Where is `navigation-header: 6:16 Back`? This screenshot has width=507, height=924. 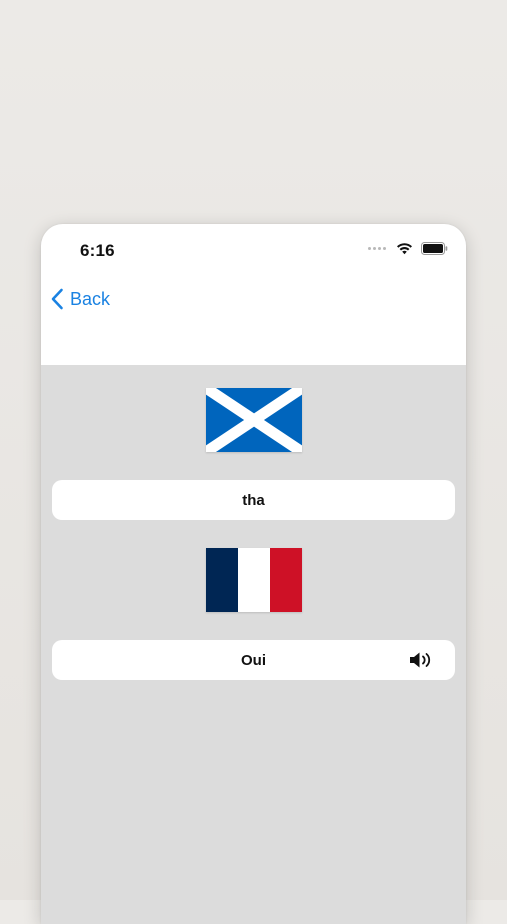 navigation-header: 6:16 Back is located at coordinates (253, 294).